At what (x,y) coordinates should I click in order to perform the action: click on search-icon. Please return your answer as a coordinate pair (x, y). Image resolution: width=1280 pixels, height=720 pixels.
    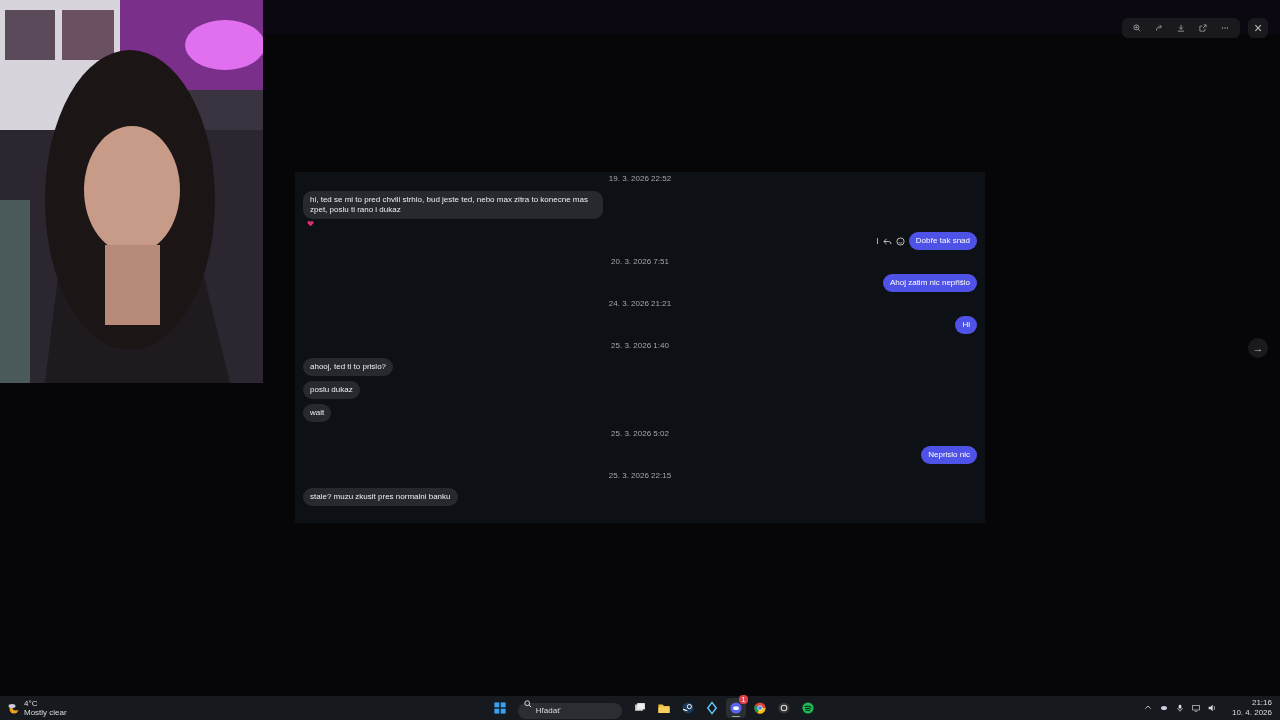
    Looking at the image, I should click on (527, 704).